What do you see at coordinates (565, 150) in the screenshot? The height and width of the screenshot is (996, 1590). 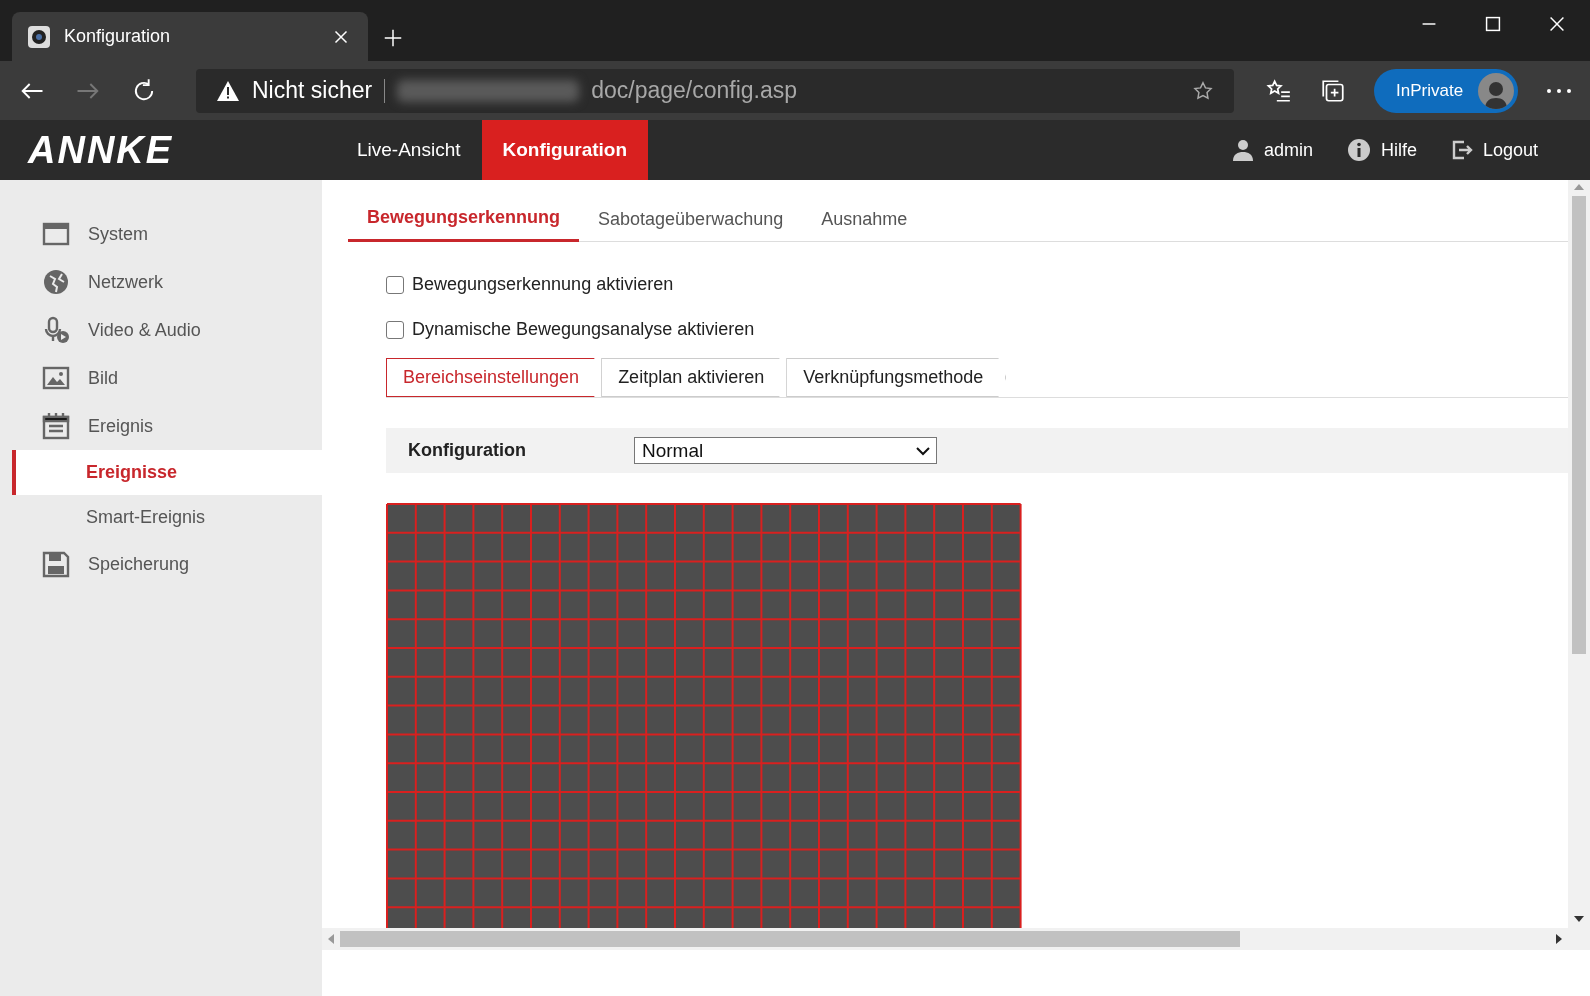 I see `nav-tab: Konfiguration` at bounding box center [565, 150].